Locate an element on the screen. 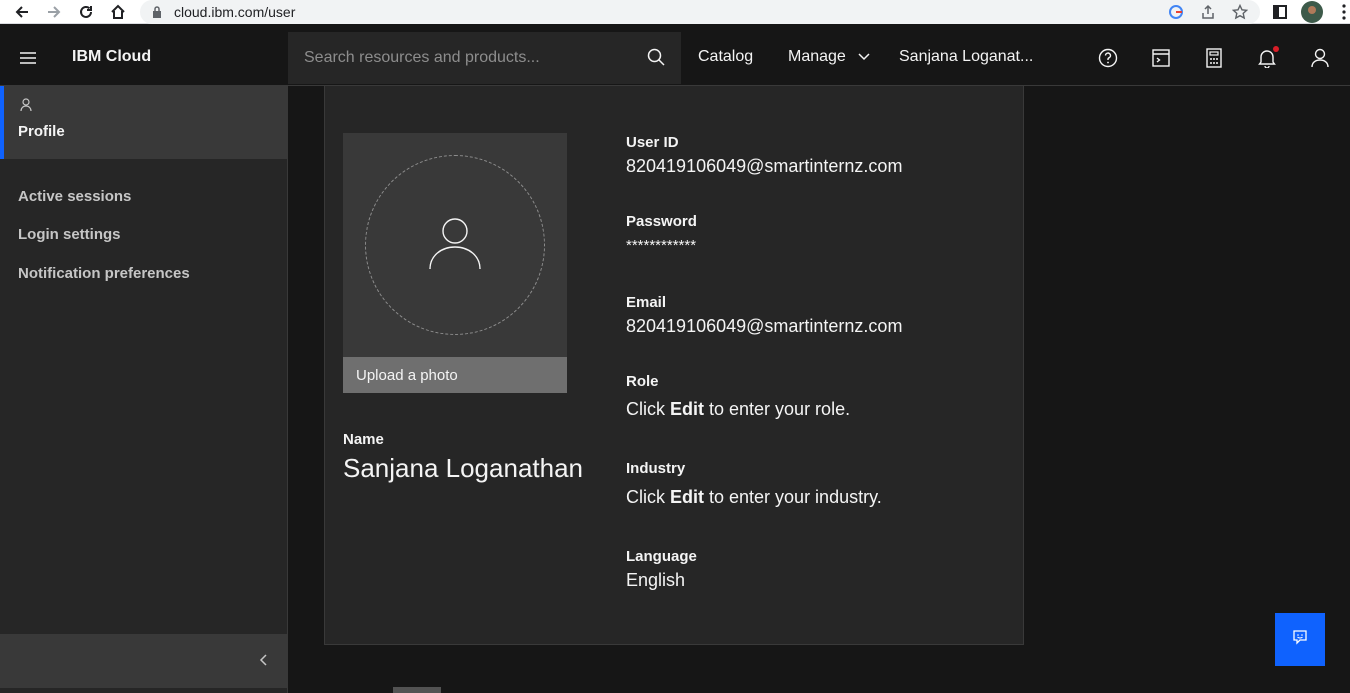 Image resolution: width=1350 pixels, height=693 pixels. help-icon is located at coordinates (1108, 58).